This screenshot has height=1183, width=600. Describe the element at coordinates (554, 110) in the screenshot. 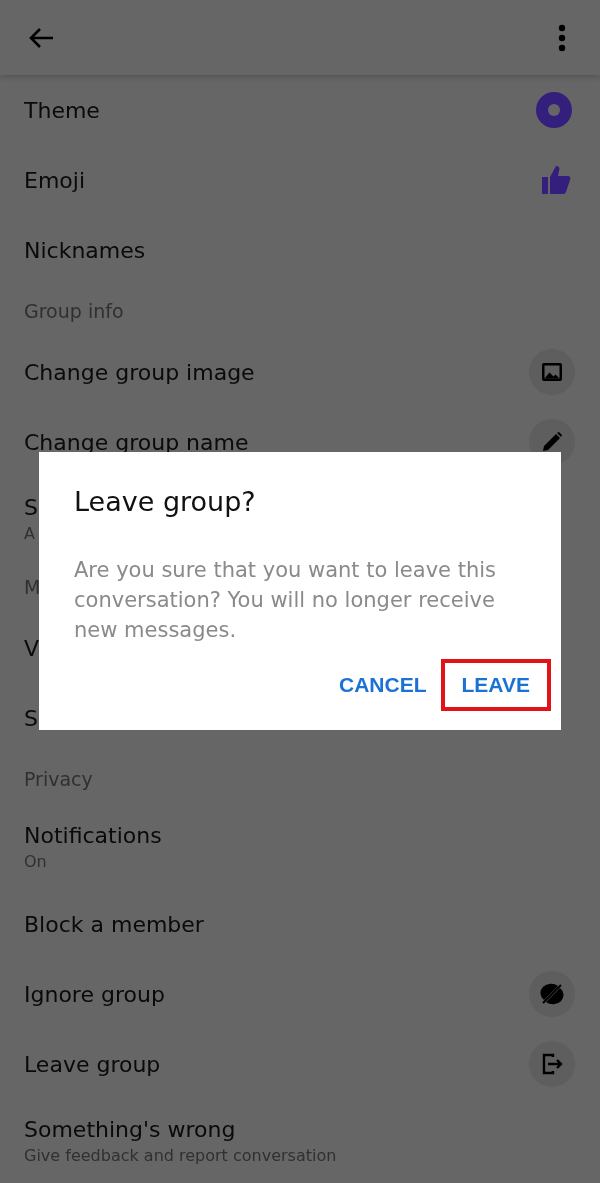

I see `theme-circle-icon` at that location.